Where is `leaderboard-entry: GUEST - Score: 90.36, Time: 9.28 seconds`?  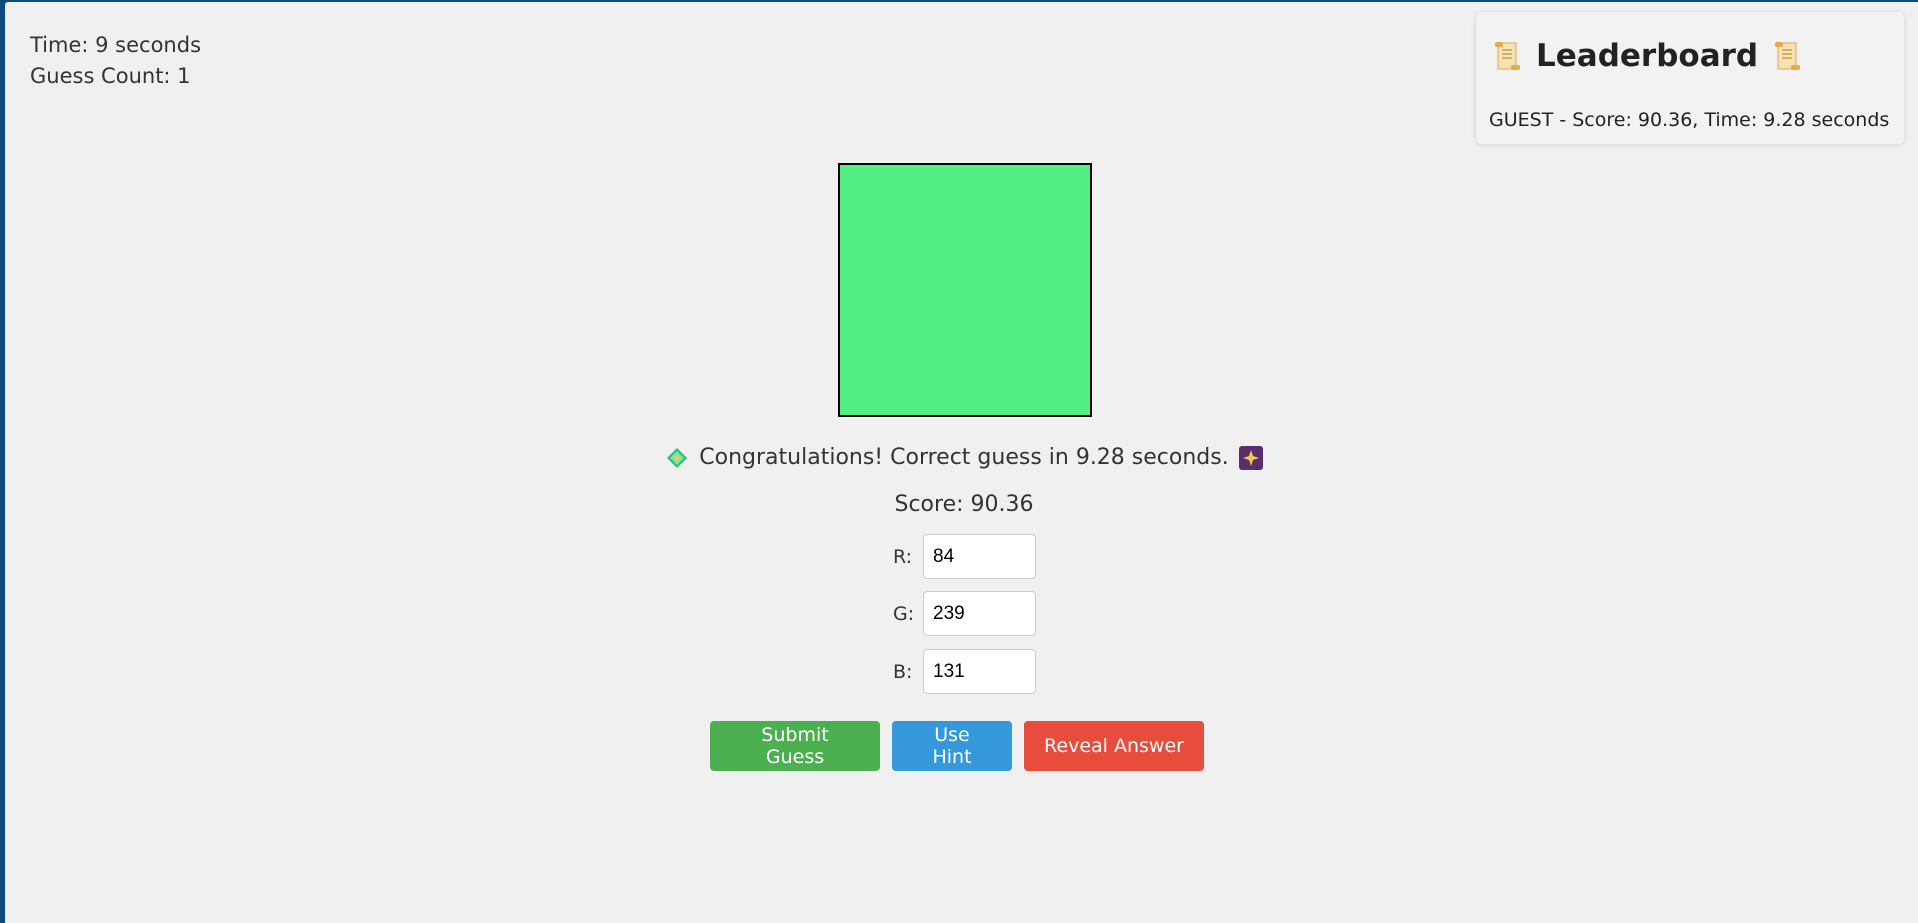 leaderboard-entry: GUEST - Score: 90.36, Time: 9.28 seconds is located at coordinates (1689, 120).